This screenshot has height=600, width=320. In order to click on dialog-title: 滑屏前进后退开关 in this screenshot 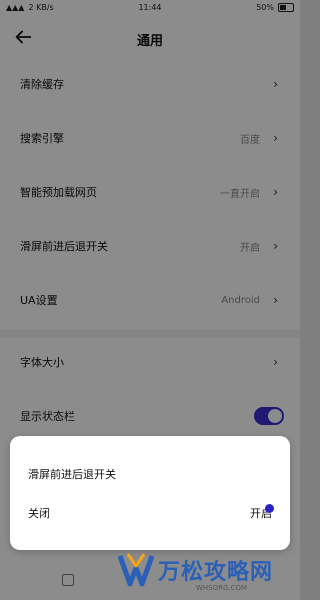, I will do `click(72, 474)`.